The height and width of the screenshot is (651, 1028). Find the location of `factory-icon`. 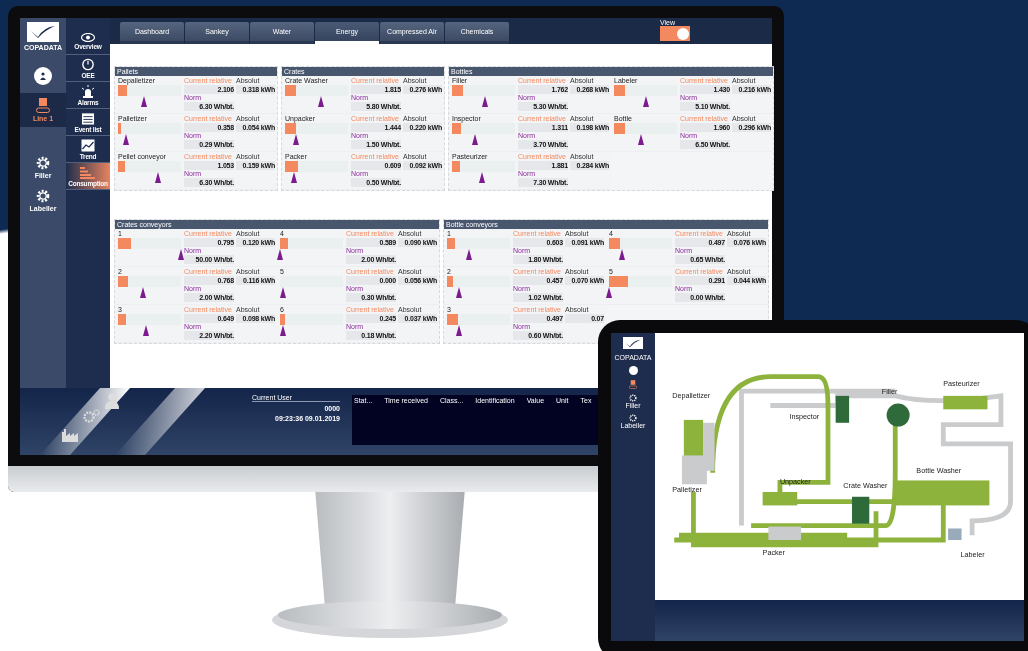

factory-icon is located at coordinates (70, 435).